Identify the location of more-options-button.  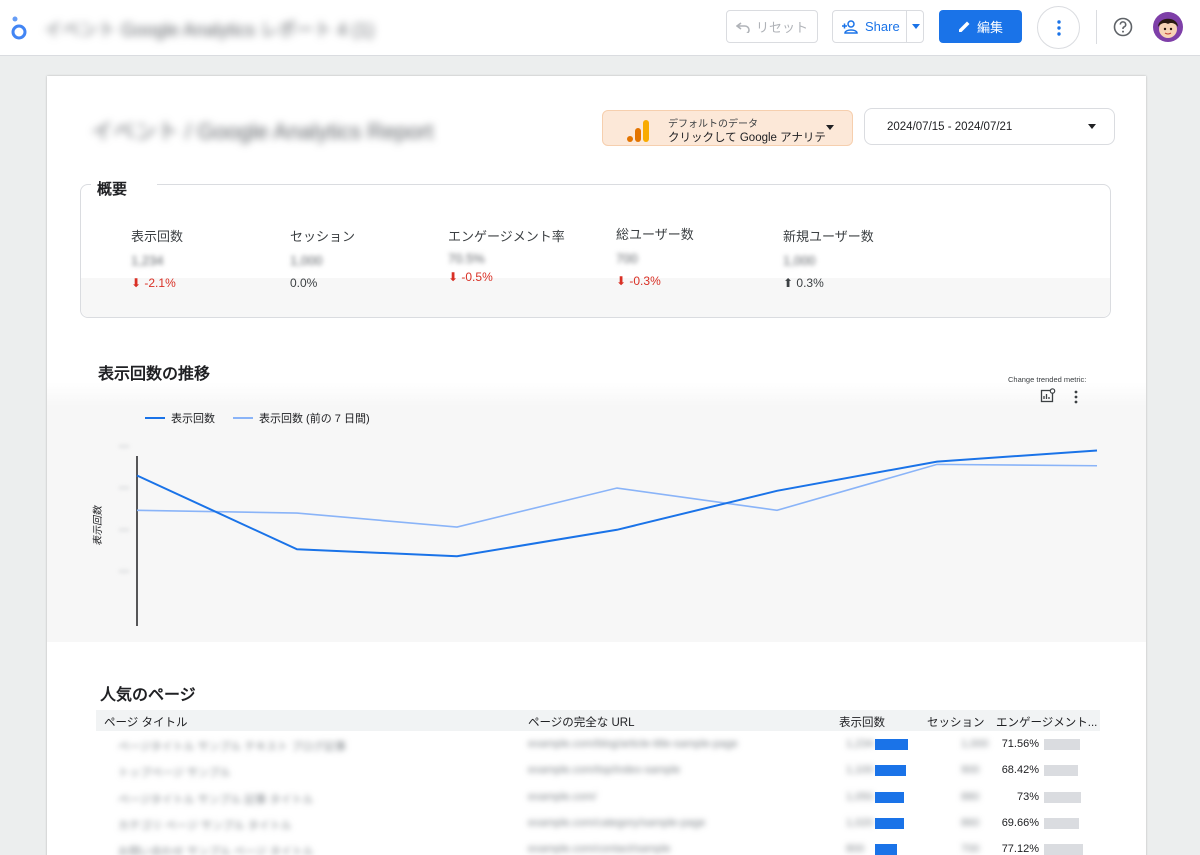
(1058, 27).